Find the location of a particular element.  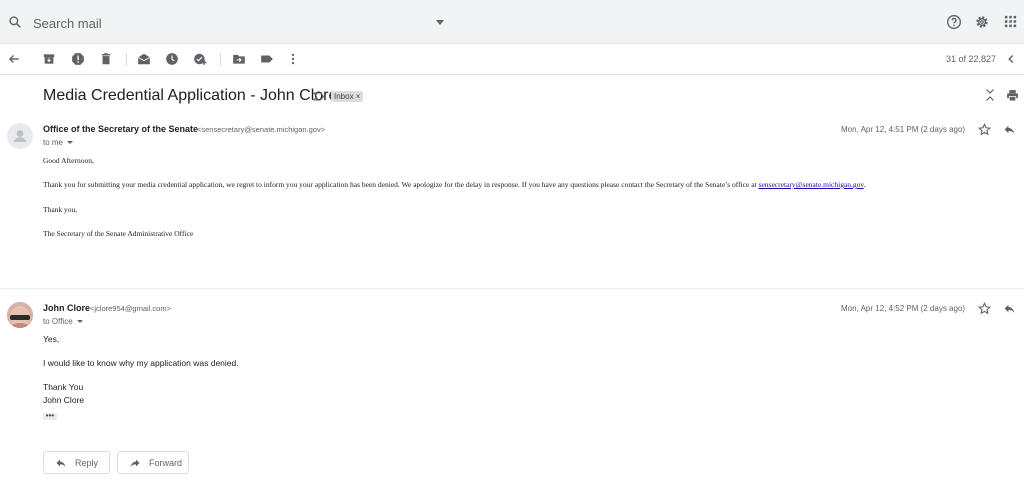

recipient-details-toggle: to Office is located at coordinates (63, 321).